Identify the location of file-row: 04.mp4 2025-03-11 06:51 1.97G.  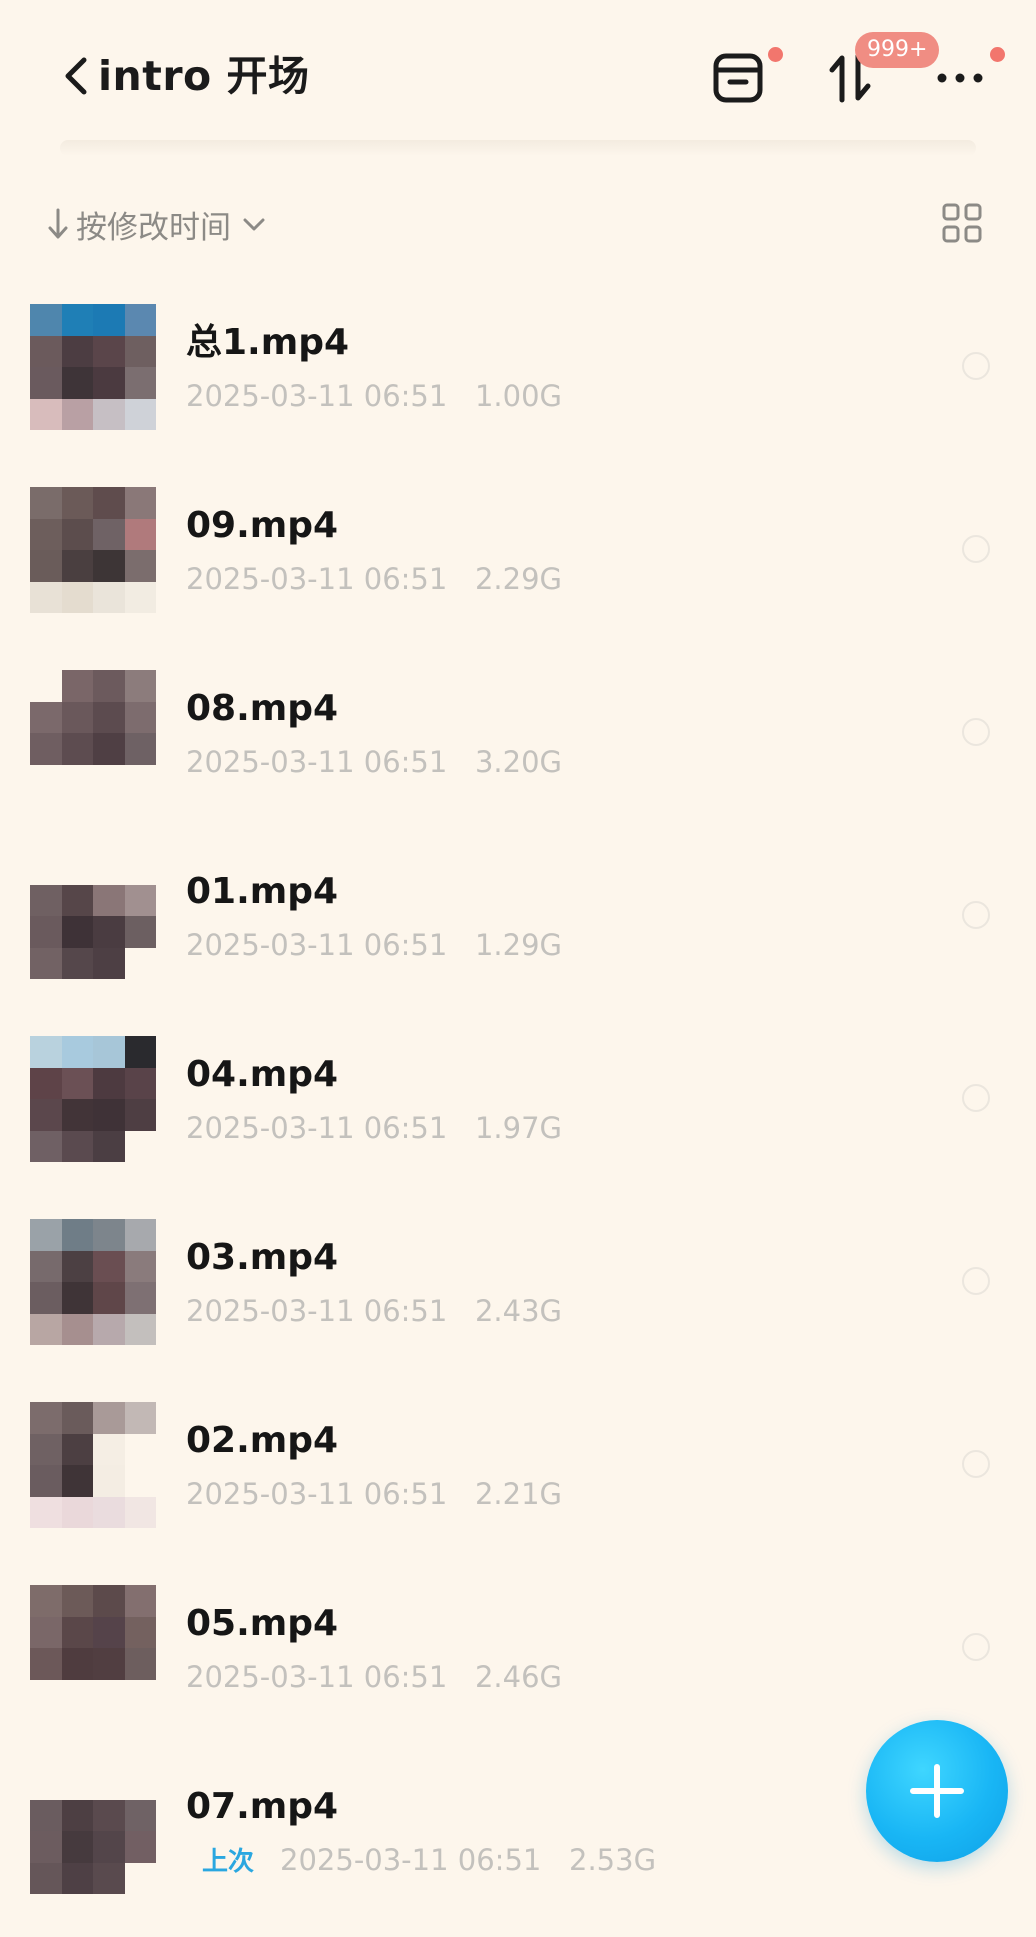
(518, 1113).